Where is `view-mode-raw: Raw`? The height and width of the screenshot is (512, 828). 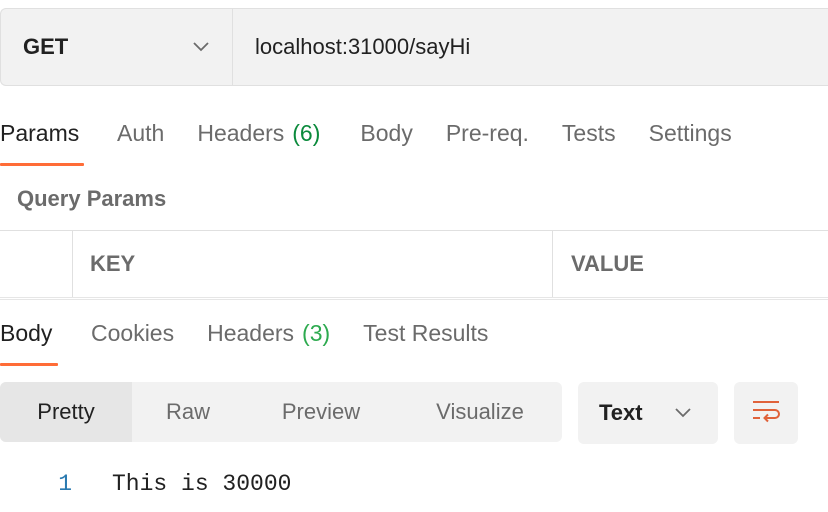
view-mode-raw: Raw is located at coordinates (188, 412).